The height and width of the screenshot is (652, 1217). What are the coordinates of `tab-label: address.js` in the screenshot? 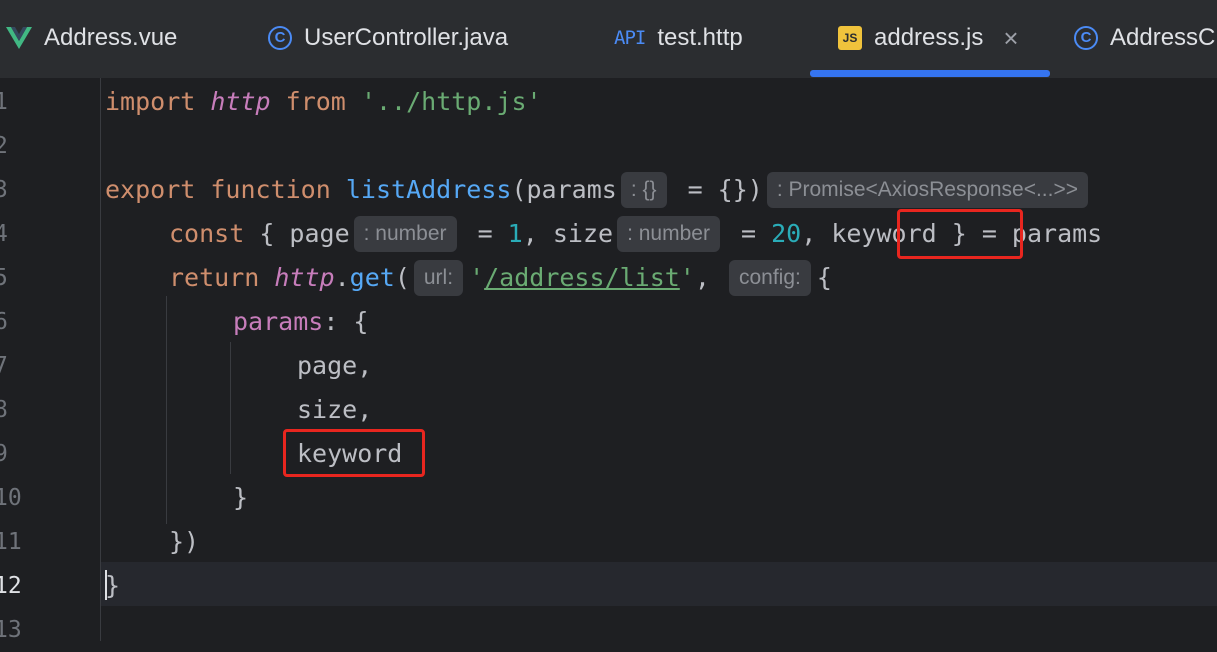 It's located at (929, 37).